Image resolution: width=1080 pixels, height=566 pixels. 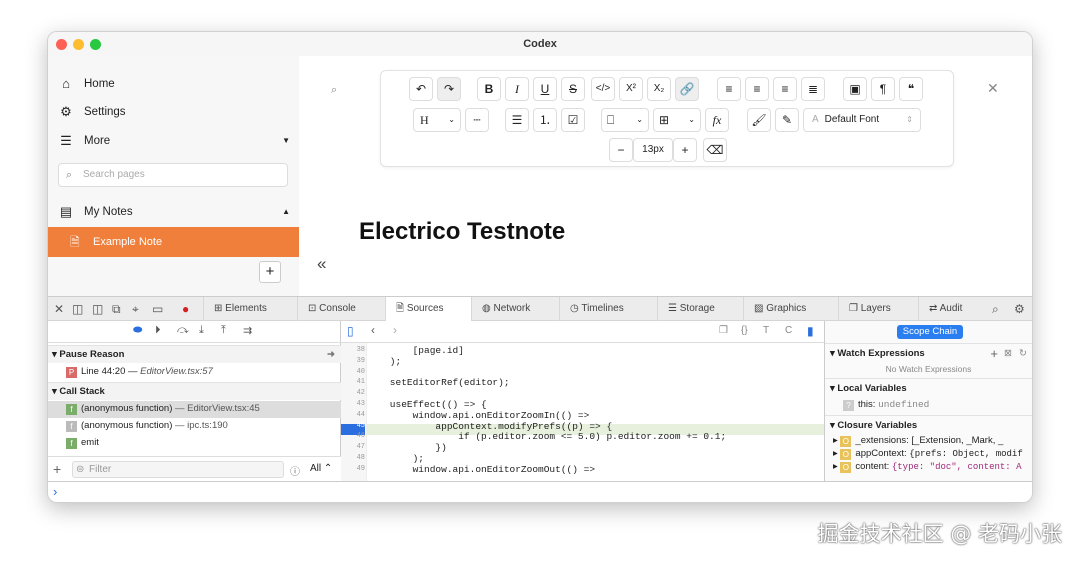 I want to click on line-number: 42, so click(x=353, y=393).